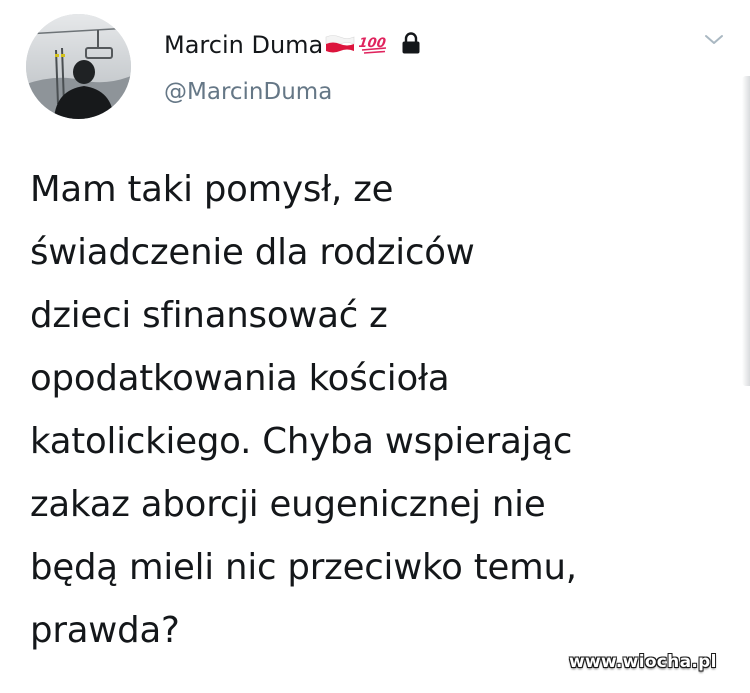 Image resolution: width=750 pixels, height=693 pixels. What do you see at coordinates (252, 252) in the screenshot?
I see `tweet-text-line: świadczenie dla rodziców` at bounding box center [252, 252].